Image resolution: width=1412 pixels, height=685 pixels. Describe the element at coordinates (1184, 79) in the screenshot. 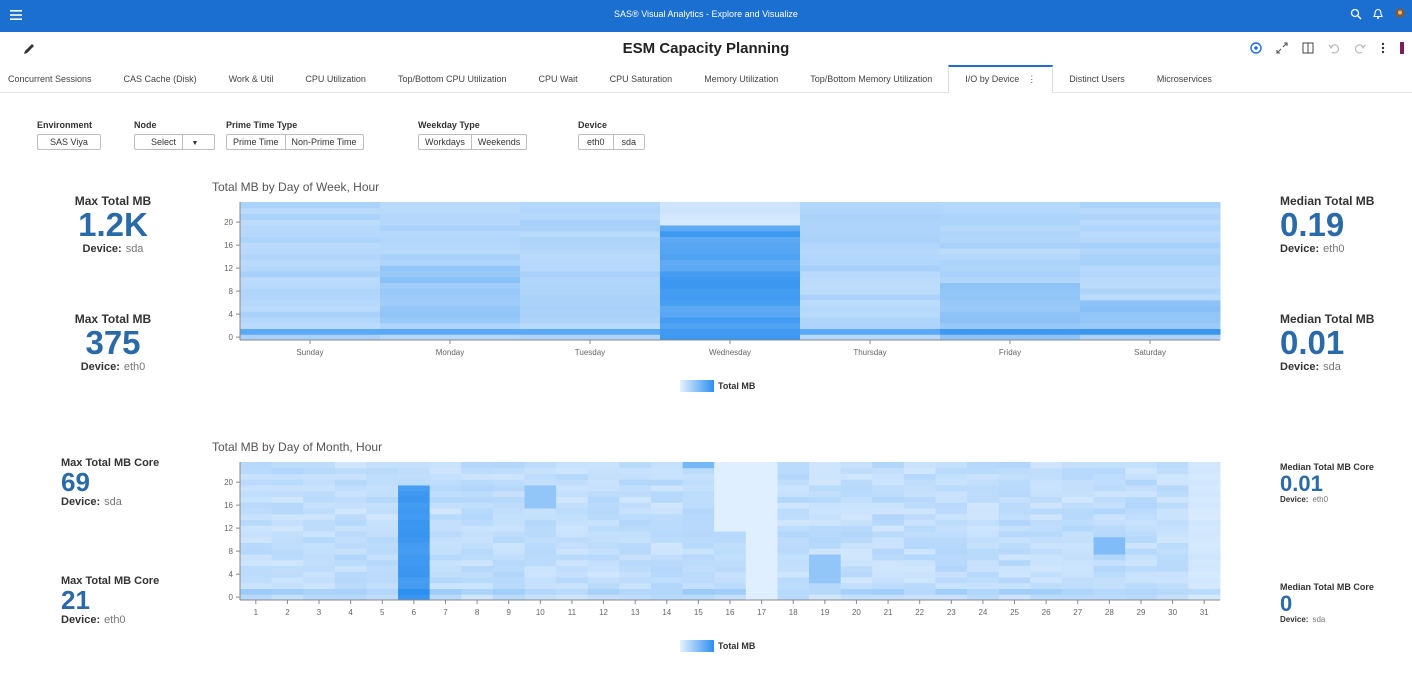

I see `tab-microservices: Microservices` at that location.